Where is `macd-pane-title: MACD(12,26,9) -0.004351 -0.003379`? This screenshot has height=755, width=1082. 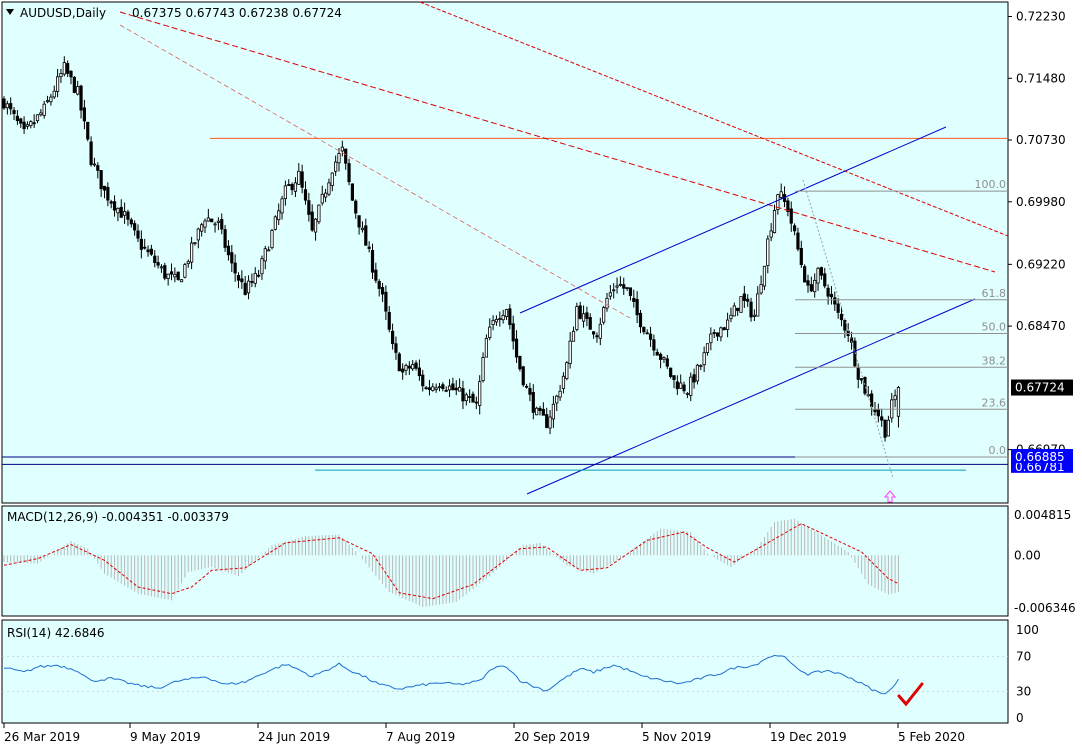 macd-pane-title: MACD(12,26,9) -0.004351 -0.003379 is located at coordinates (118, 517).